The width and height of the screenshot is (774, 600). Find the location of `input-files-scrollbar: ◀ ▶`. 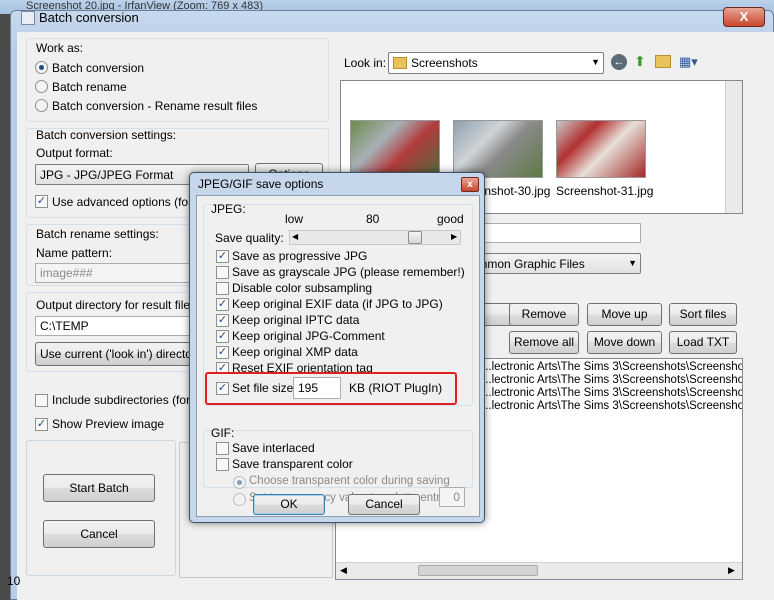

input-files-scrollbar: ◀ ▶ is located at coordinates (539, 570).